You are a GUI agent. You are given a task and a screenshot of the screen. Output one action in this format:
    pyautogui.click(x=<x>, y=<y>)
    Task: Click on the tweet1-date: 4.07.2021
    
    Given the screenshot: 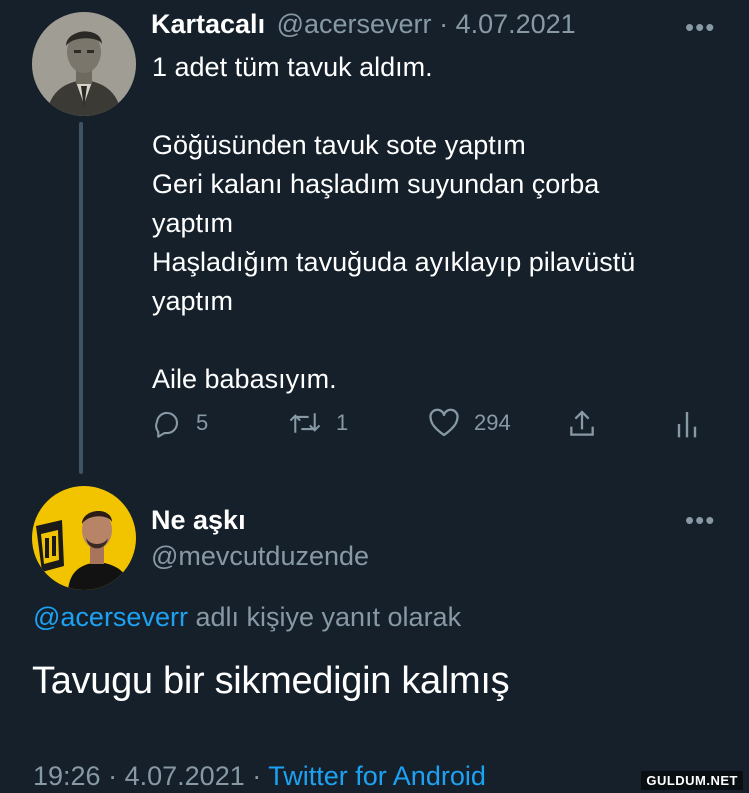 What is the action you would take?
    pyautogui.click(x=516, y=24)
    